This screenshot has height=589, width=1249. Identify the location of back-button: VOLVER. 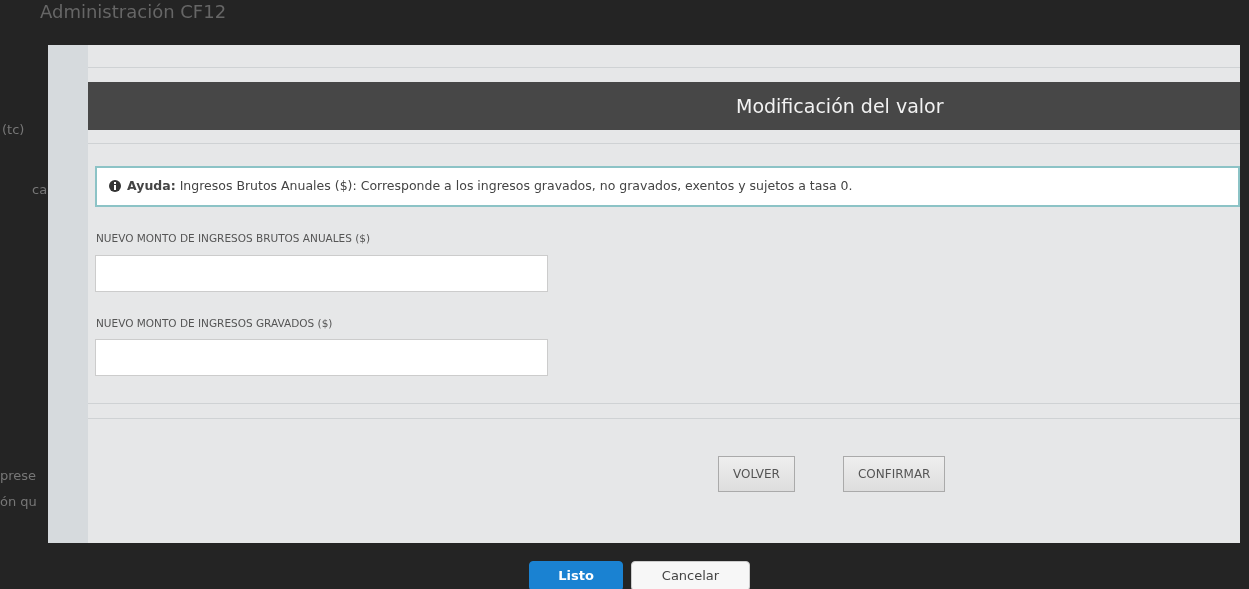
(756, 474).